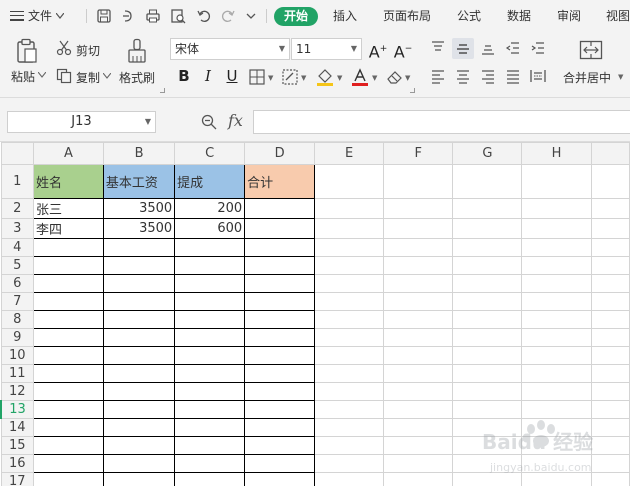  What do you see at coordinates (17, 181) in the screenshot?
I see `row-header-1: 1` at bounding box center [17, 181].